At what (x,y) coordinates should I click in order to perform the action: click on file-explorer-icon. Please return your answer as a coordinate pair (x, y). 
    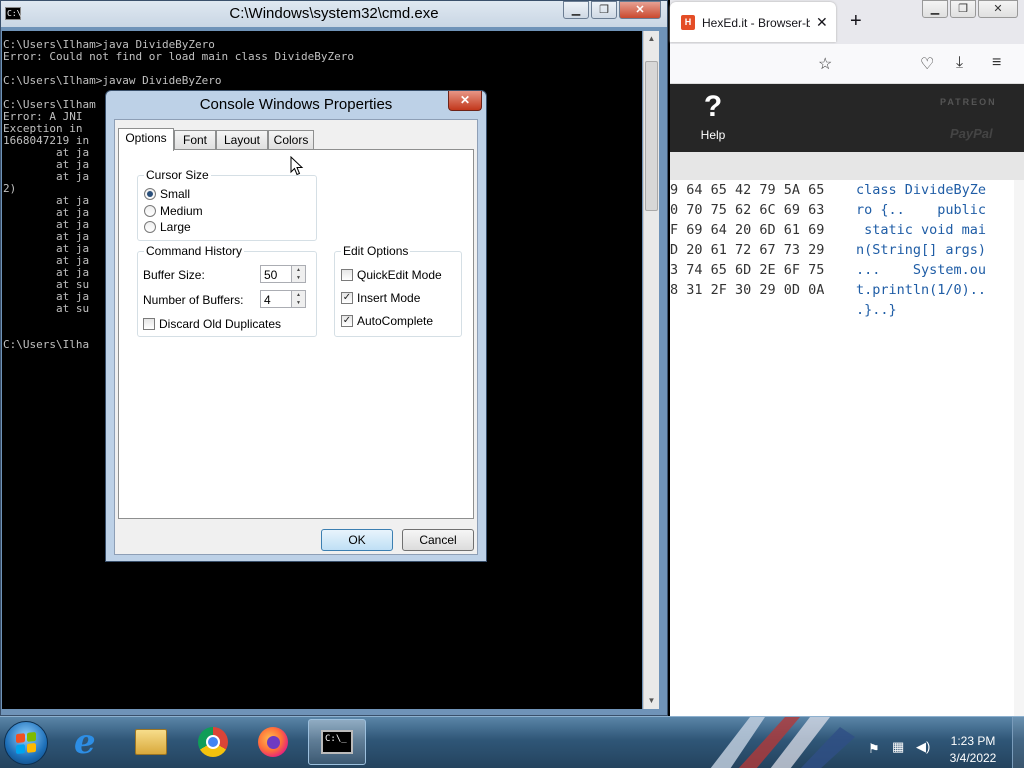
    Looking at the image, I should click on (151, 742).